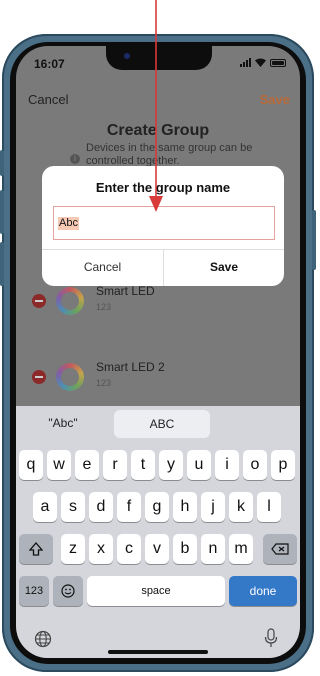 This screenshot has width=320, height=676. Describe the element at coordinates (171, 465) in the screenshot. I see `key: y` at that location.